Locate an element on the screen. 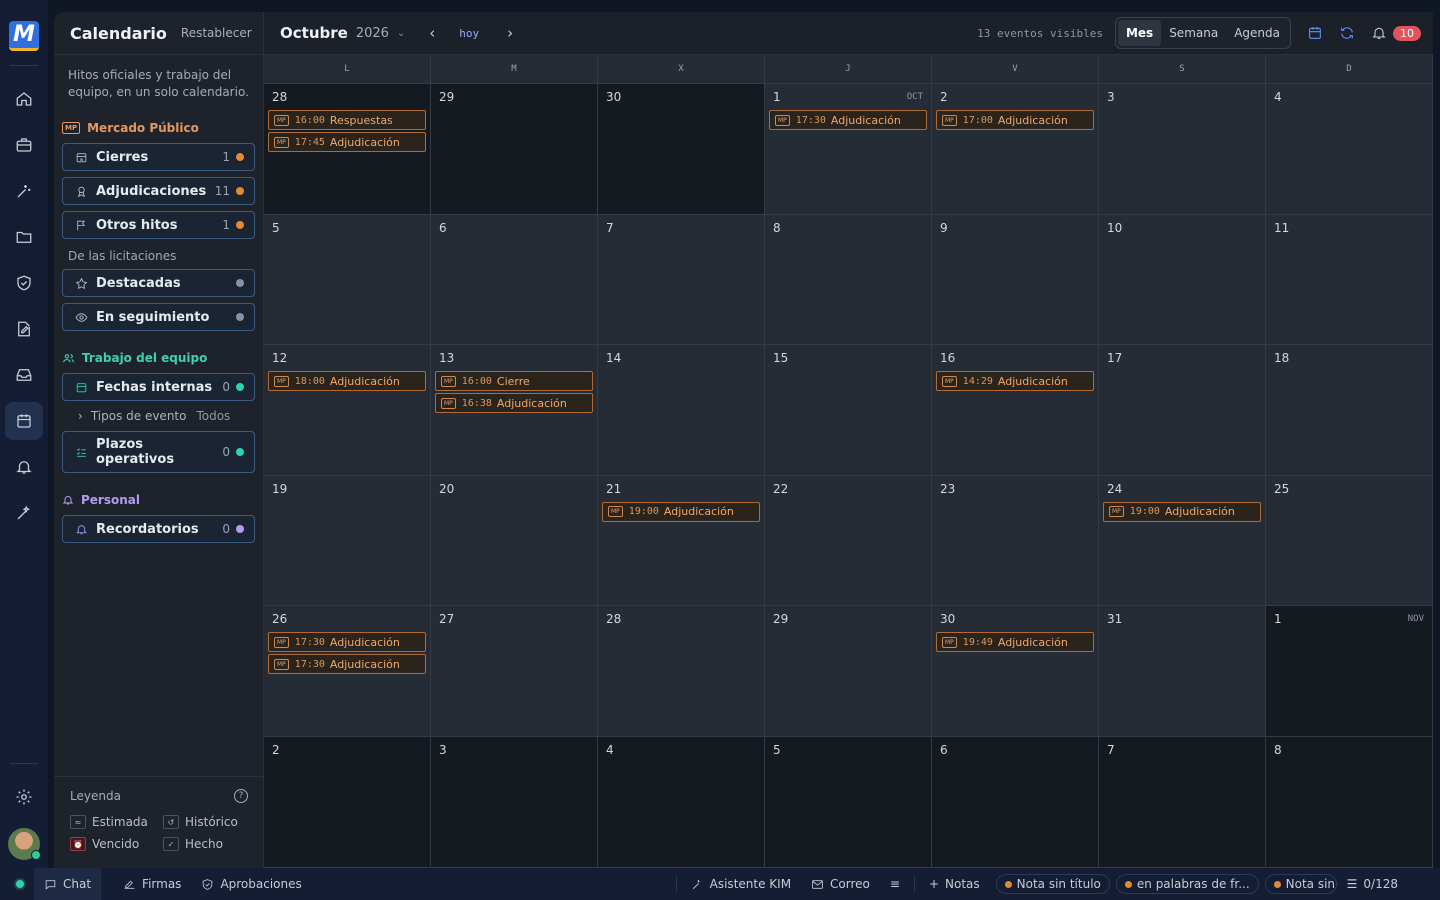 The image size is (1440, 900). day-cell: 14 is located at coordinates (681, 410).